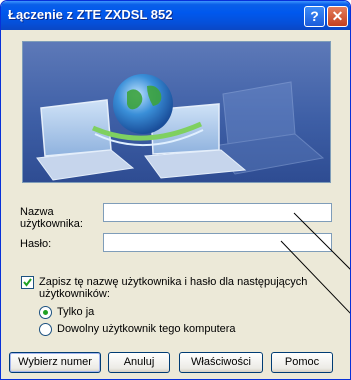  What do you see at coordinates (36, 244) in the screenshot?
I see `password-label: Hasło:` at bounding box center [36, 244].